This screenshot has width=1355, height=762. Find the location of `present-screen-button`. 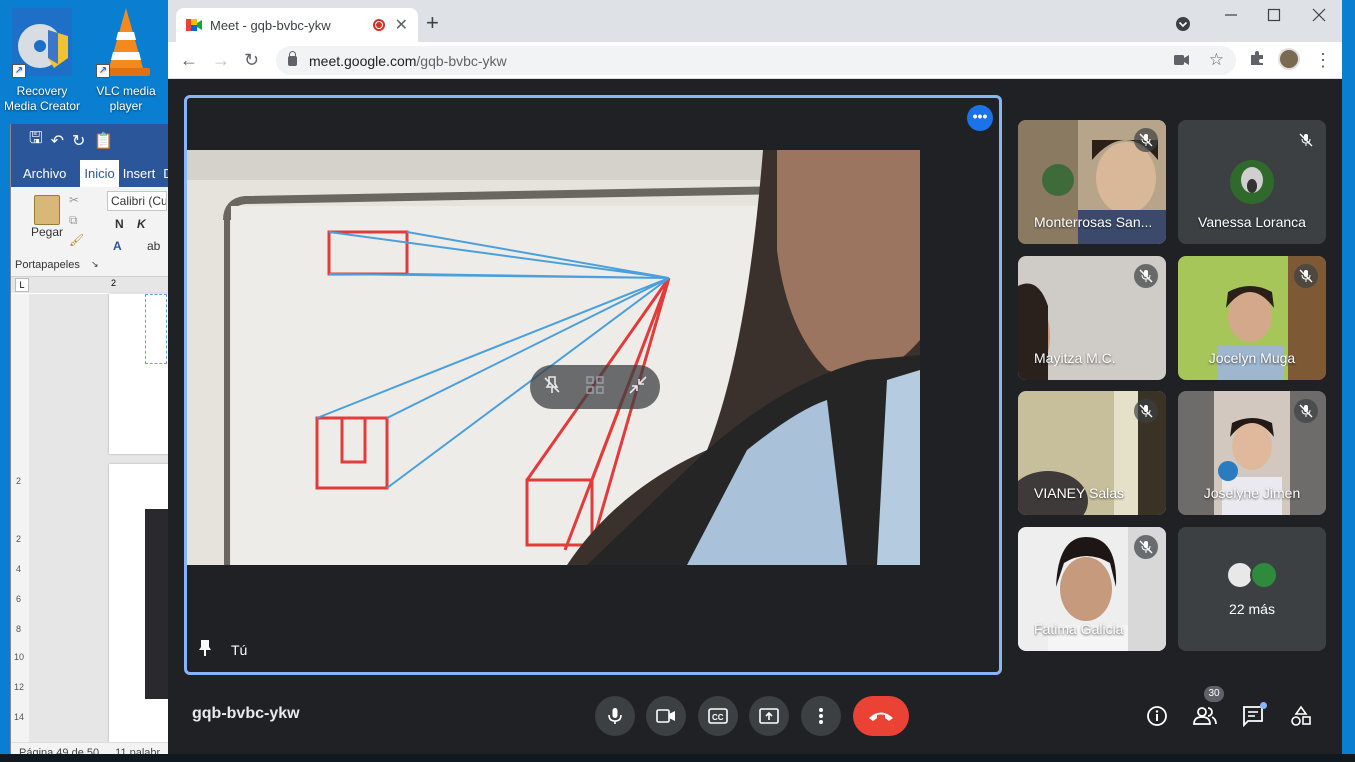

present-screen-button is located at coordinates (769, 716).